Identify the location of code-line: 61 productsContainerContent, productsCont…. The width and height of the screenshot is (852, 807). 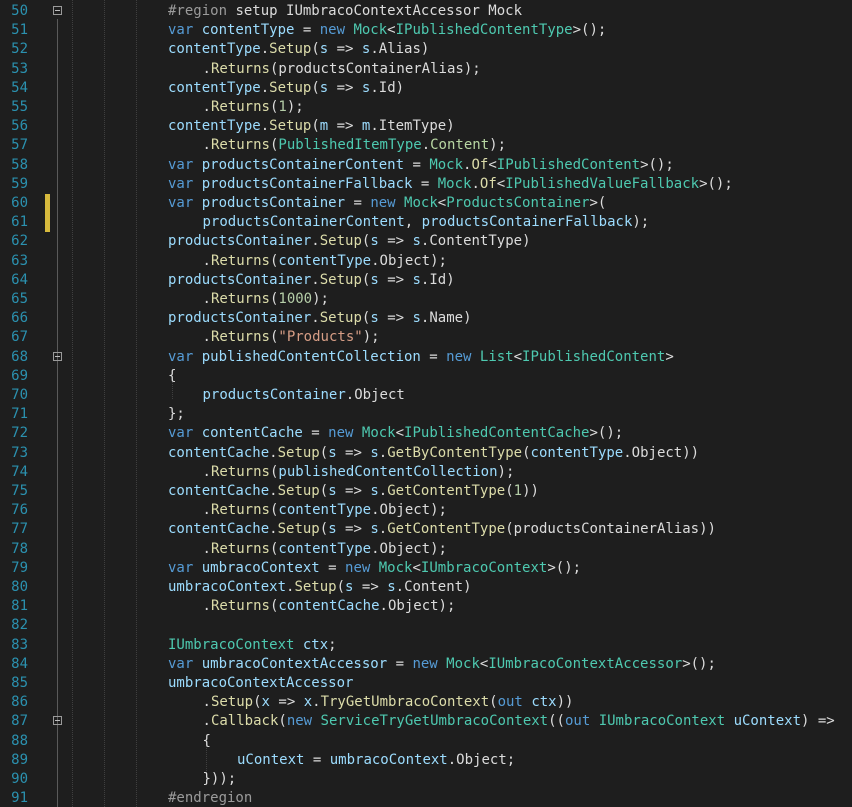
(426, 223).